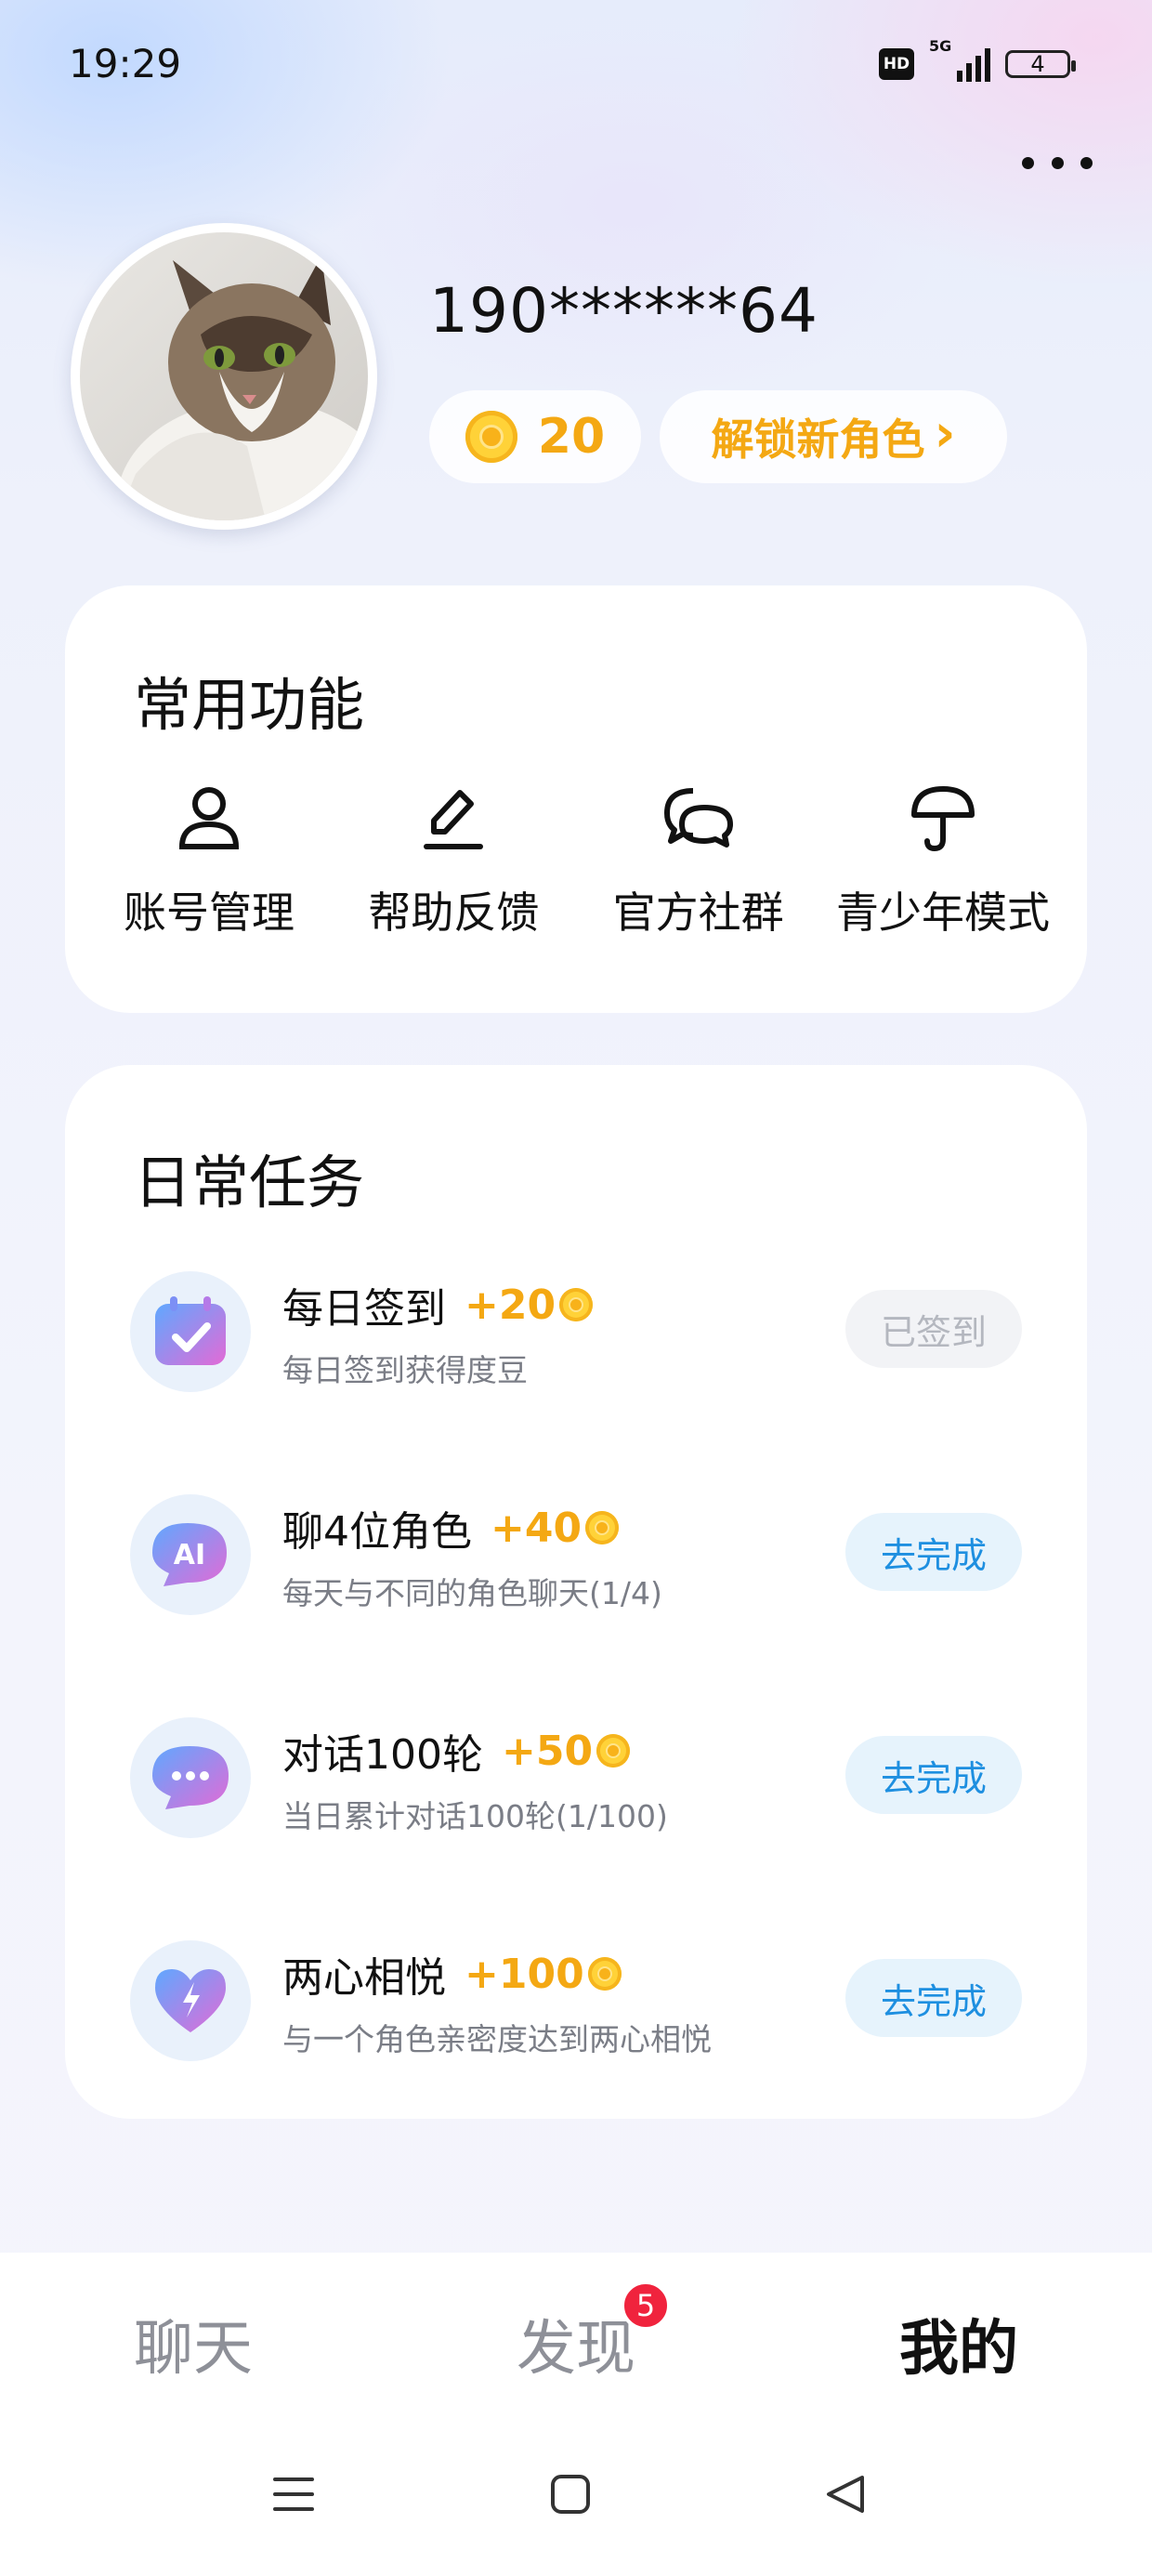 This screenshot has width=1152, height=2576. What do you see at coordinates (576, 2414) in the screenshot?
I see `bottom-navigation: 聊天 发现 5 我的` at bounding box center [576, 2414].